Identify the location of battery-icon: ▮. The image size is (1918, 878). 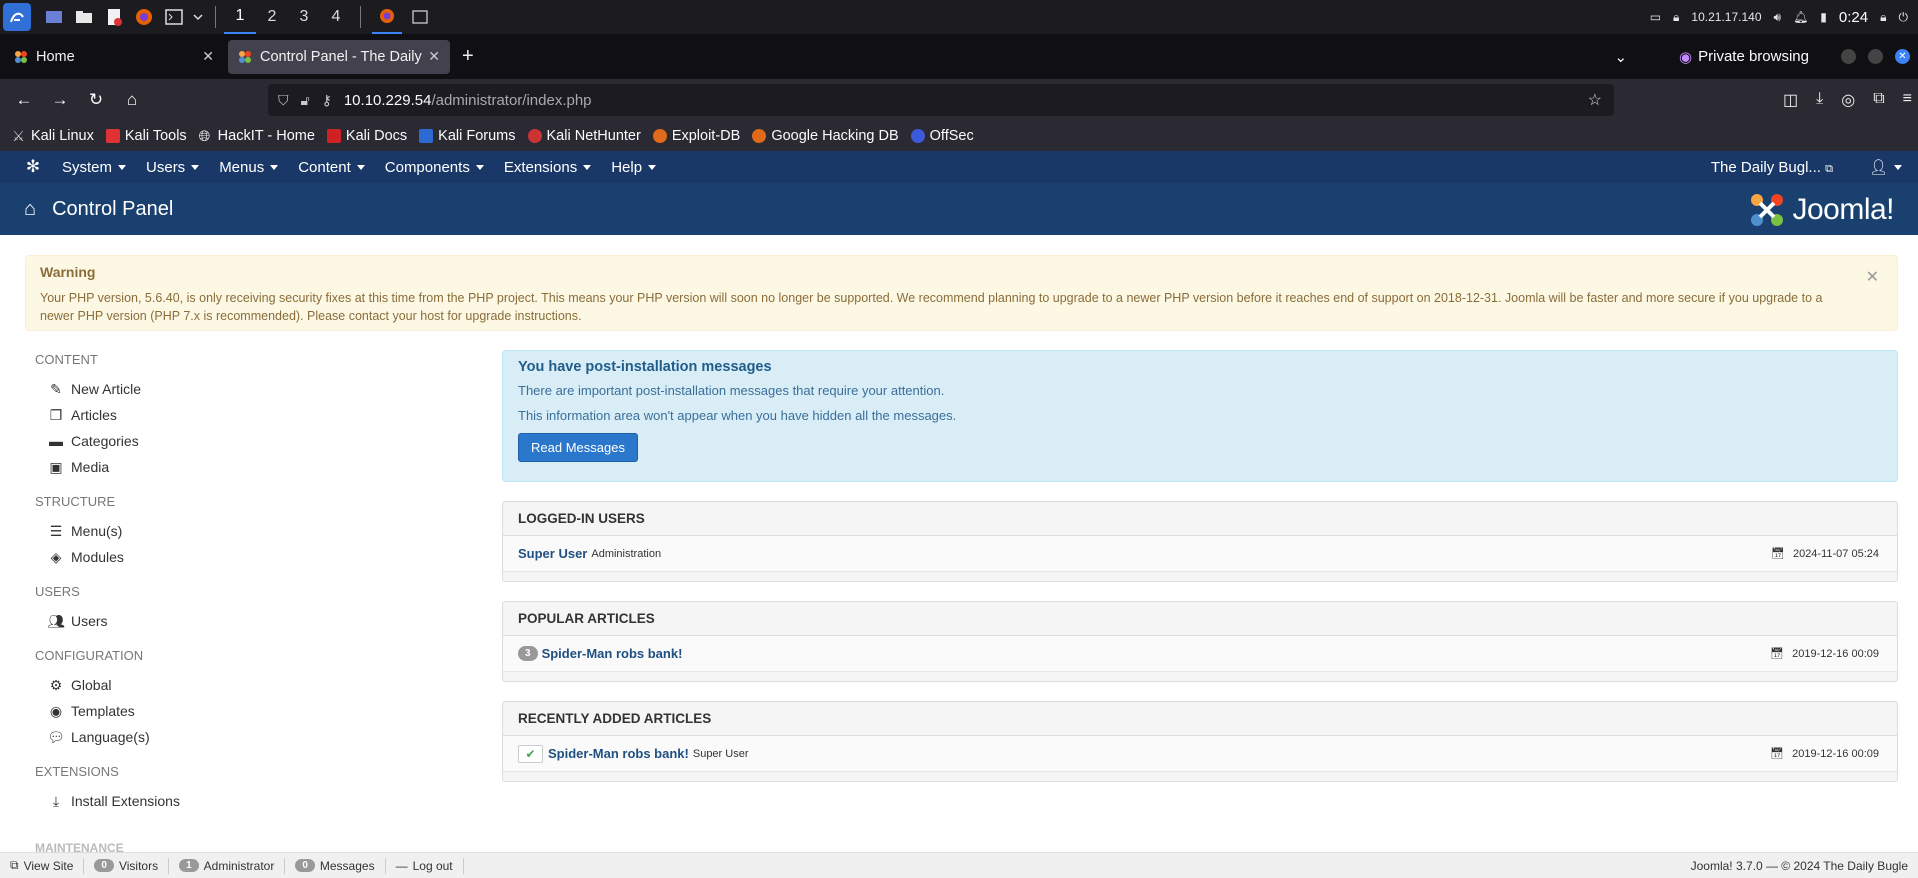
(1823, 17).